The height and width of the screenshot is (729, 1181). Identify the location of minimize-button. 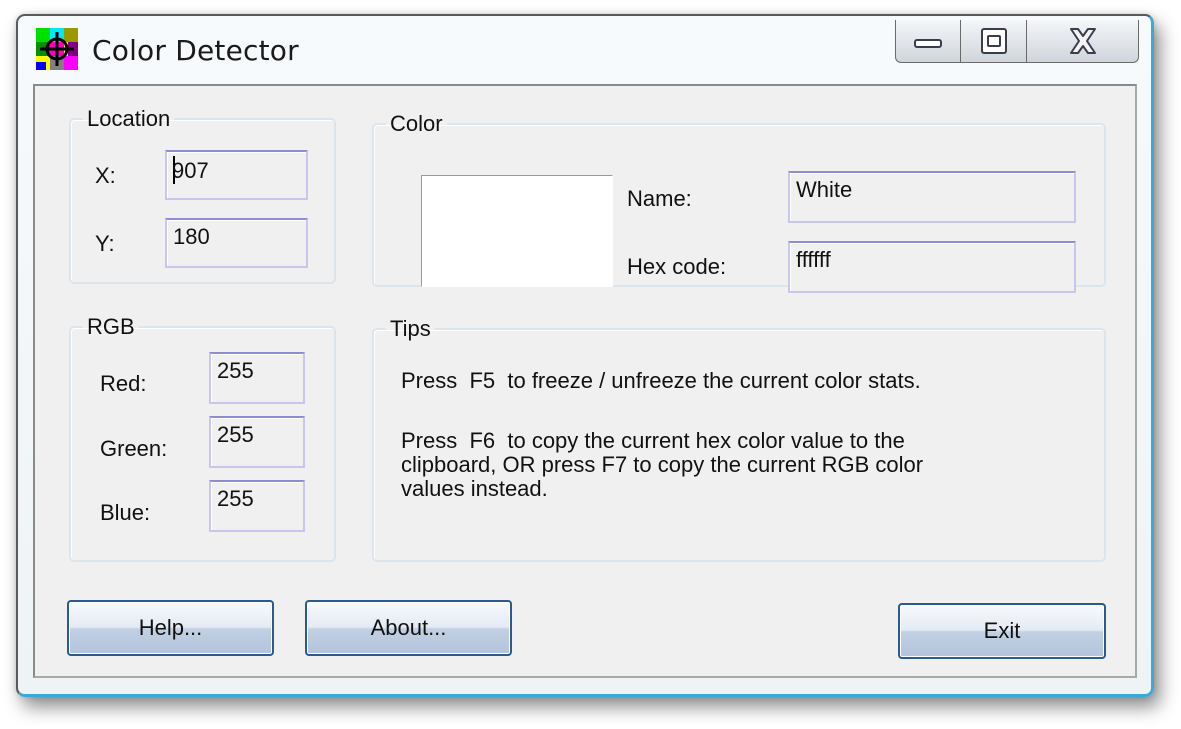
(928, 41).